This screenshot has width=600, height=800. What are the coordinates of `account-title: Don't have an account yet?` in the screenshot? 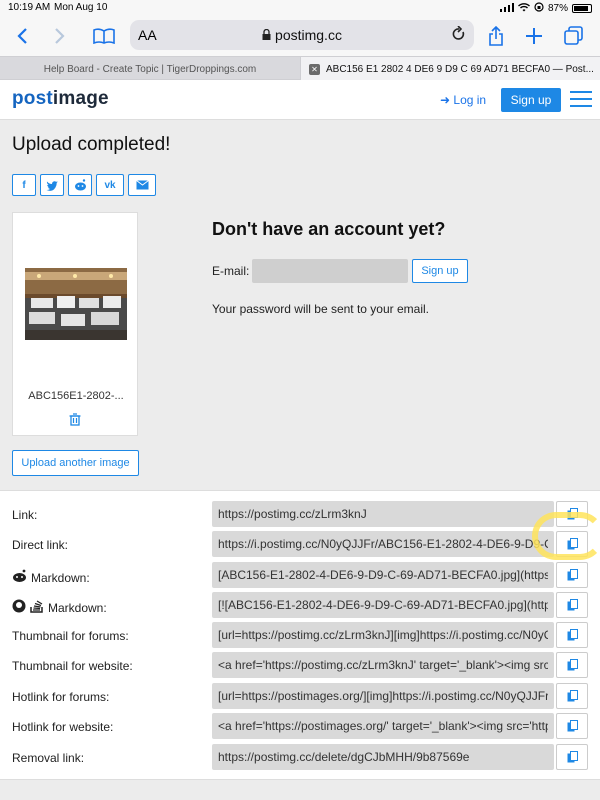 It's located at (329, 229).